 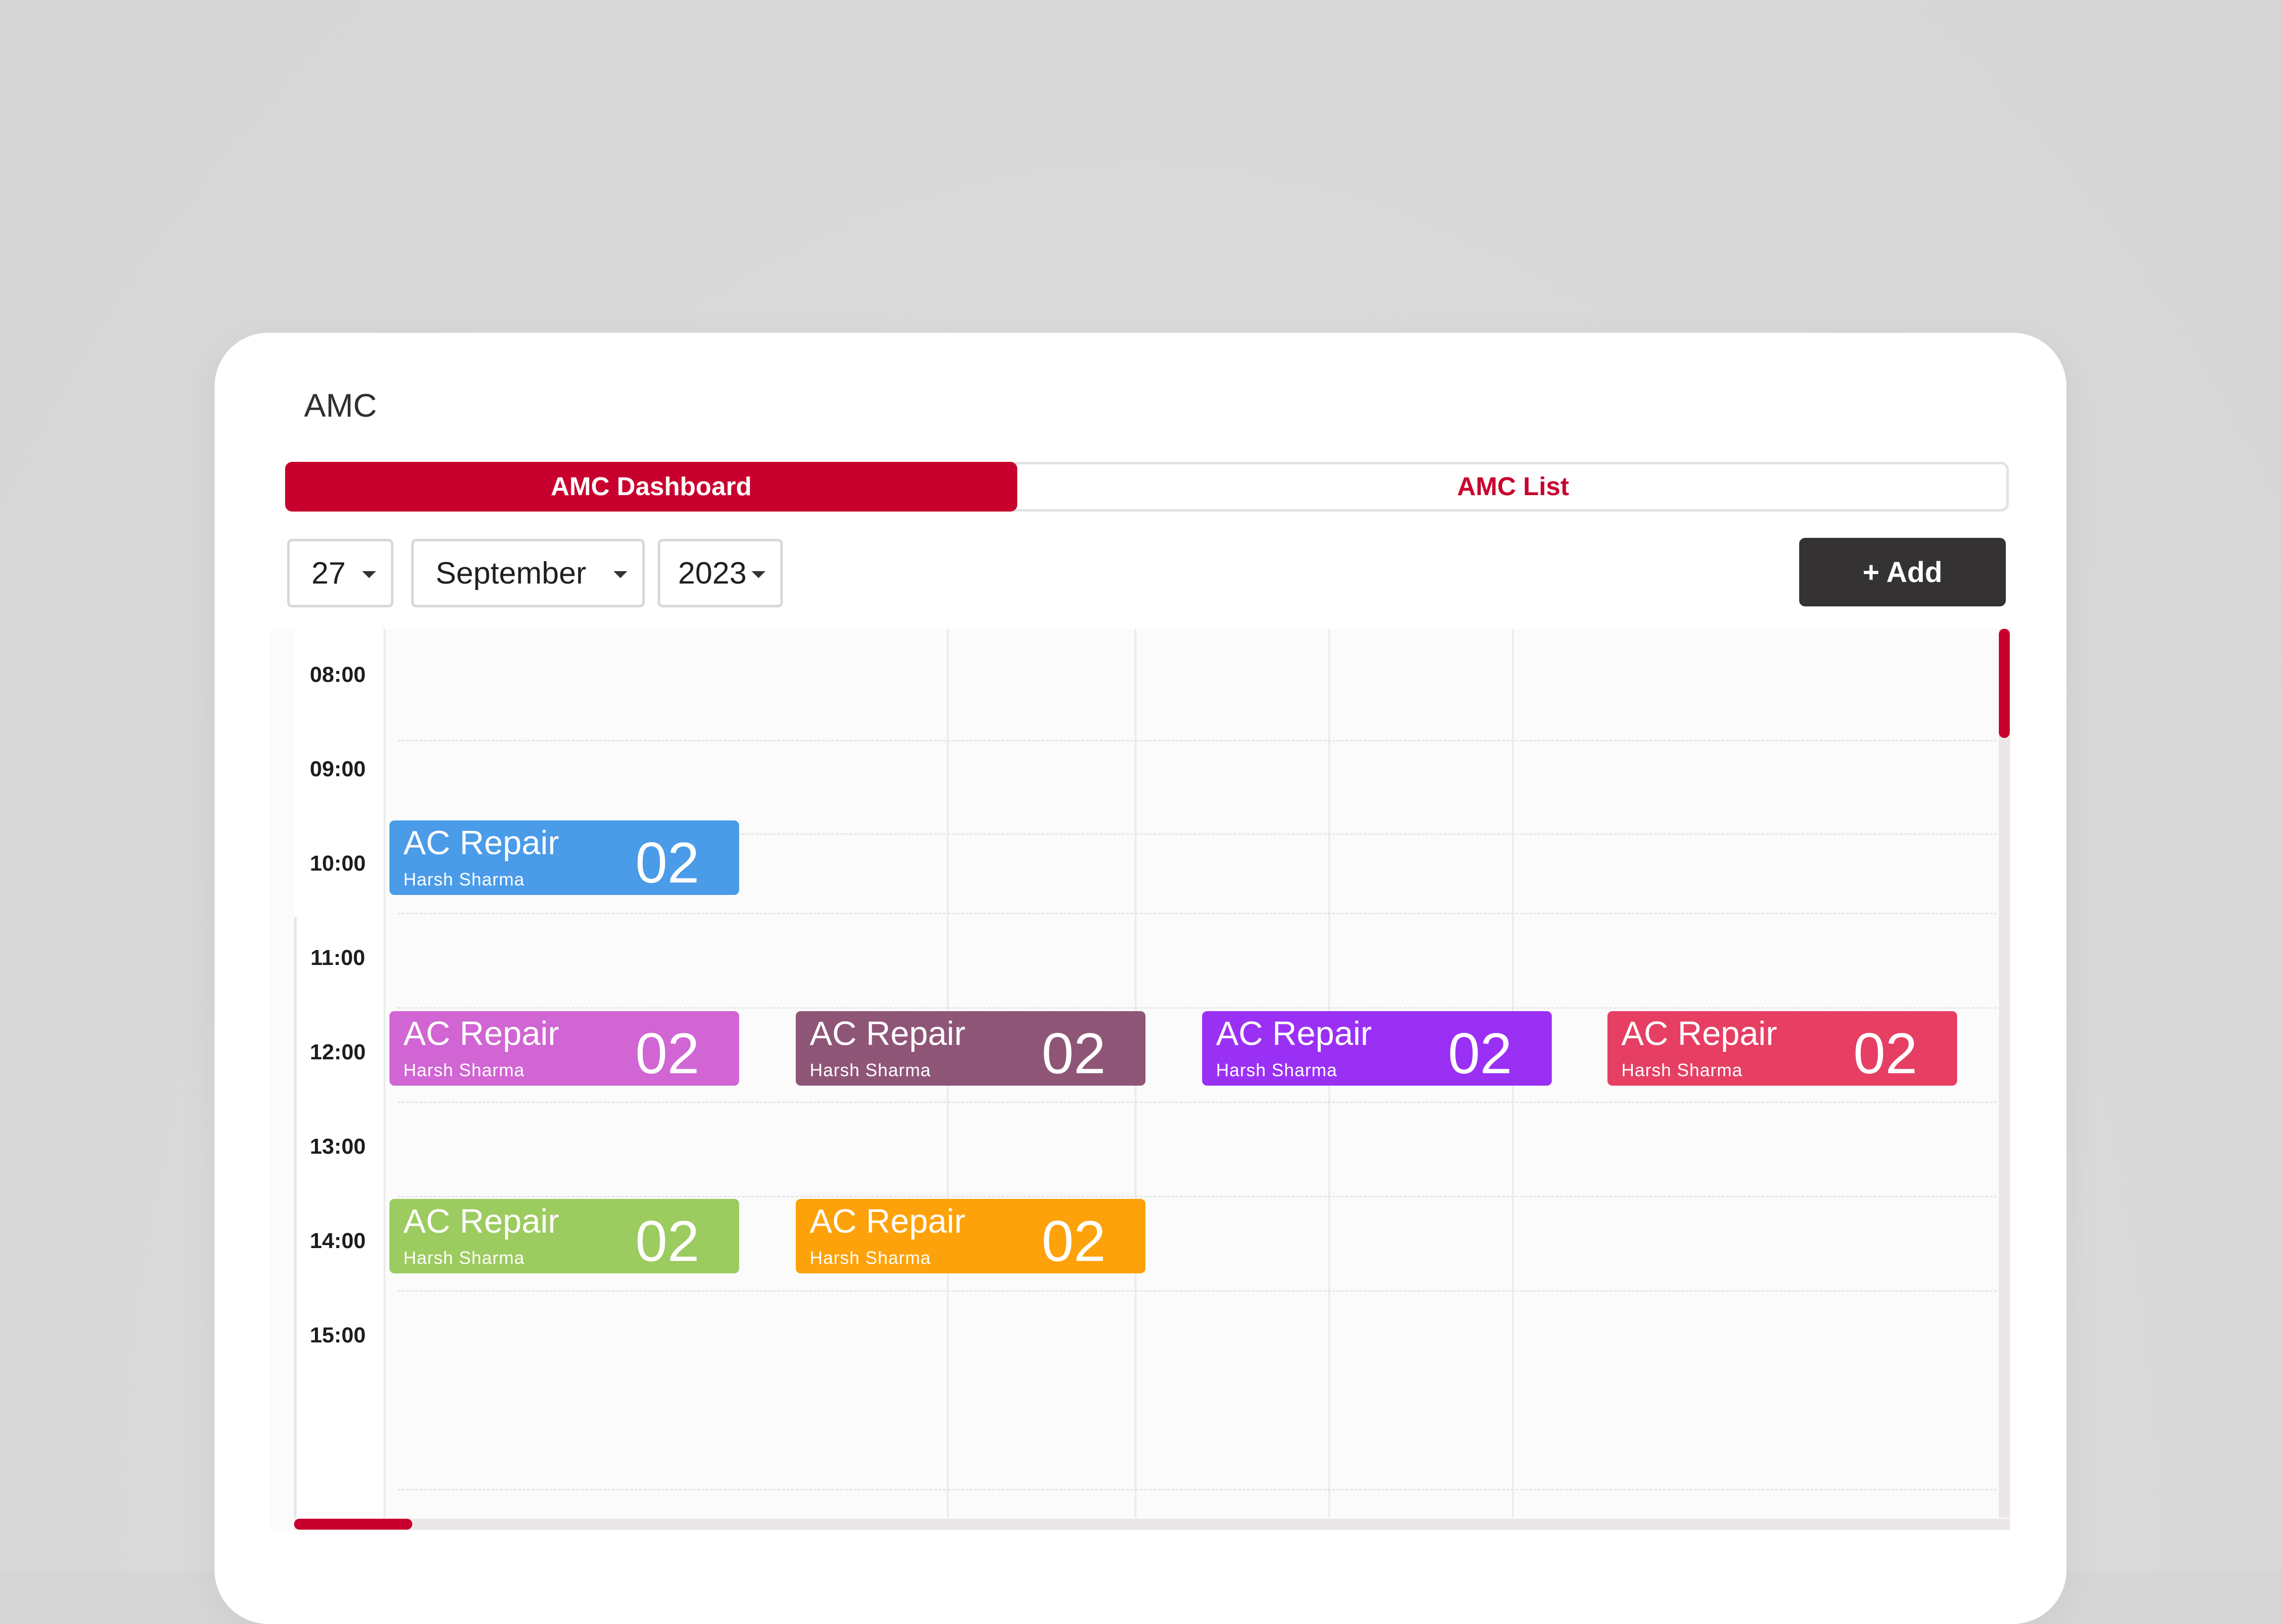 I want to click on time-label: 11:00, so click(x=338, y=958).